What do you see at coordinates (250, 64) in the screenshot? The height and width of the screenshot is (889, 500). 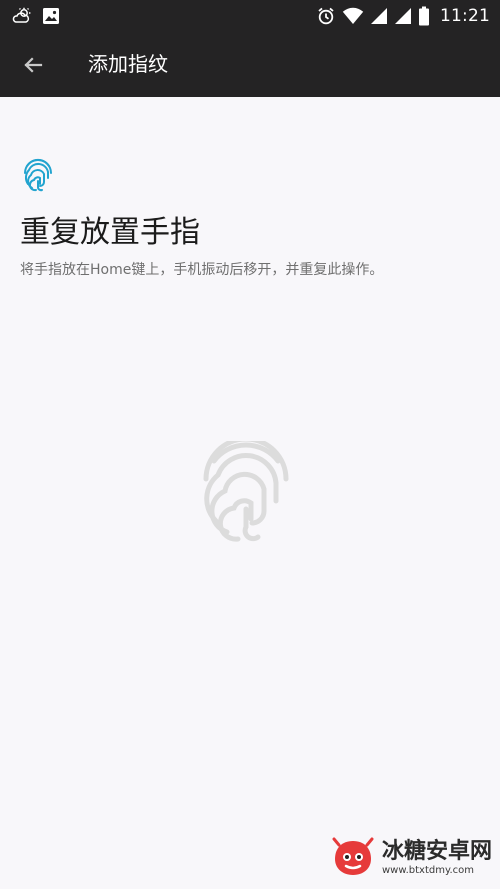 I see `app-bar: 添加指纹` at bounding box center [250, 64].